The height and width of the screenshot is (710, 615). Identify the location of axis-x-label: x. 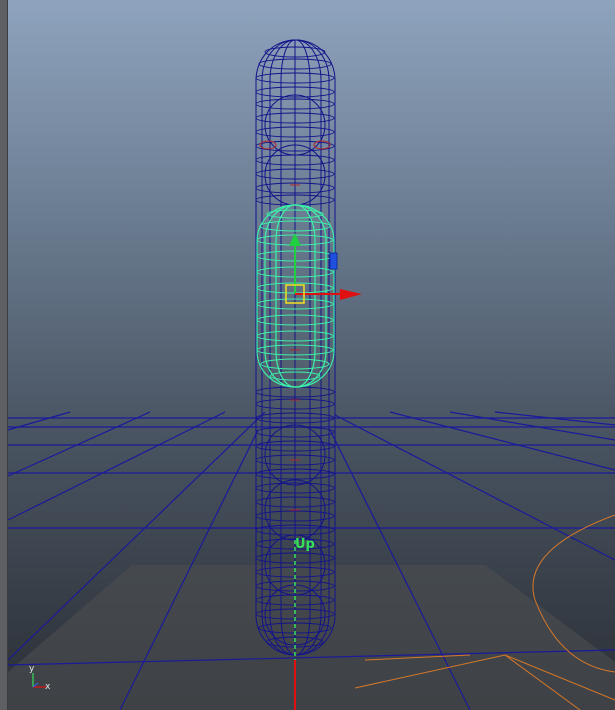
(48, 687).